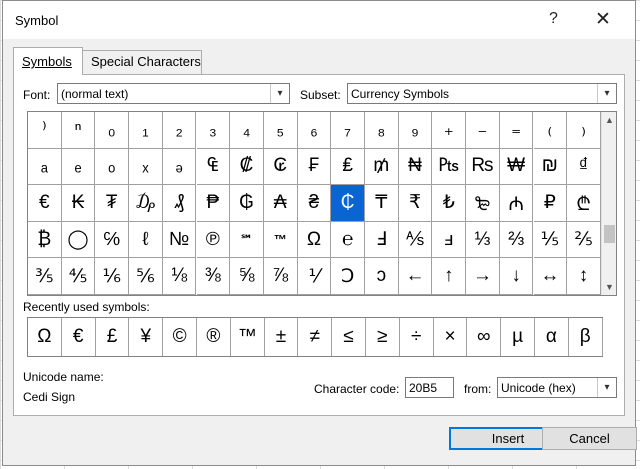 The width and height of the screenshot is (640, 469). I want to click on symbol-cell: ₩, so click(516, 167).